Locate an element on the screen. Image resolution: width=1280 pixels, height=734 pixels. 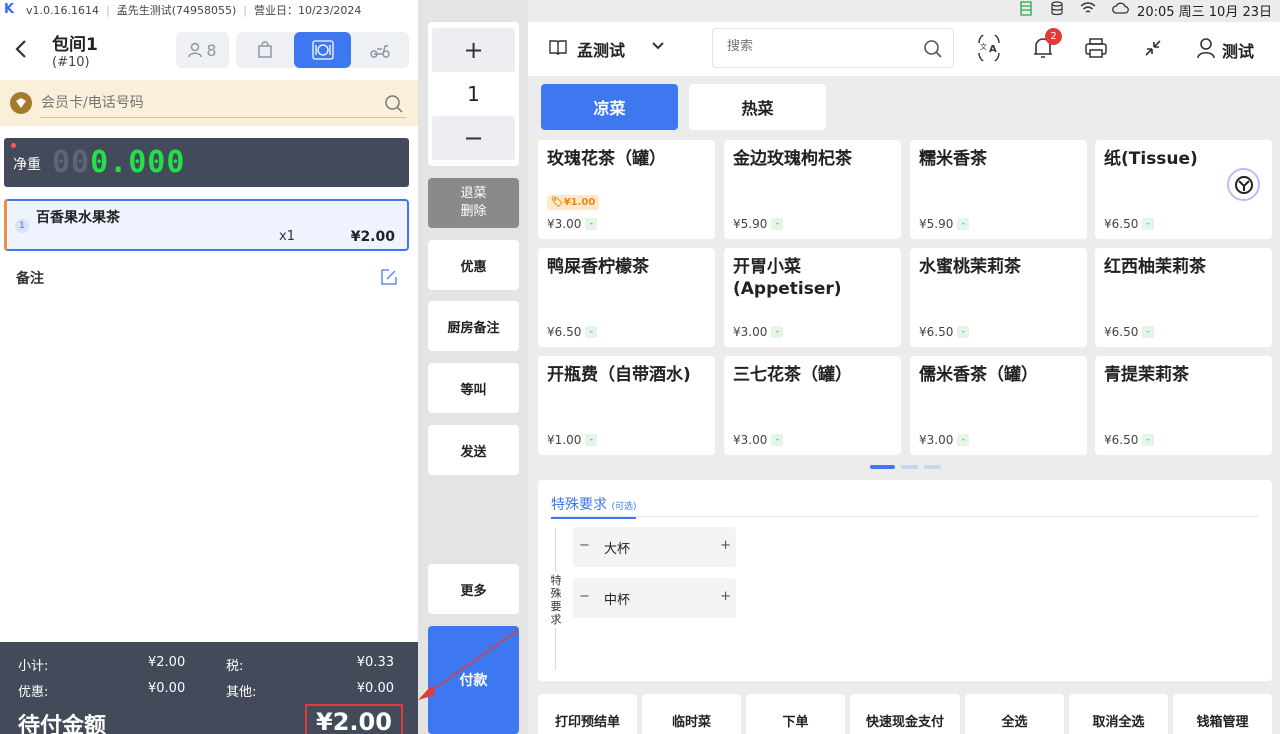
select-all-button: 全选 is located at coordinates (1014, 714).